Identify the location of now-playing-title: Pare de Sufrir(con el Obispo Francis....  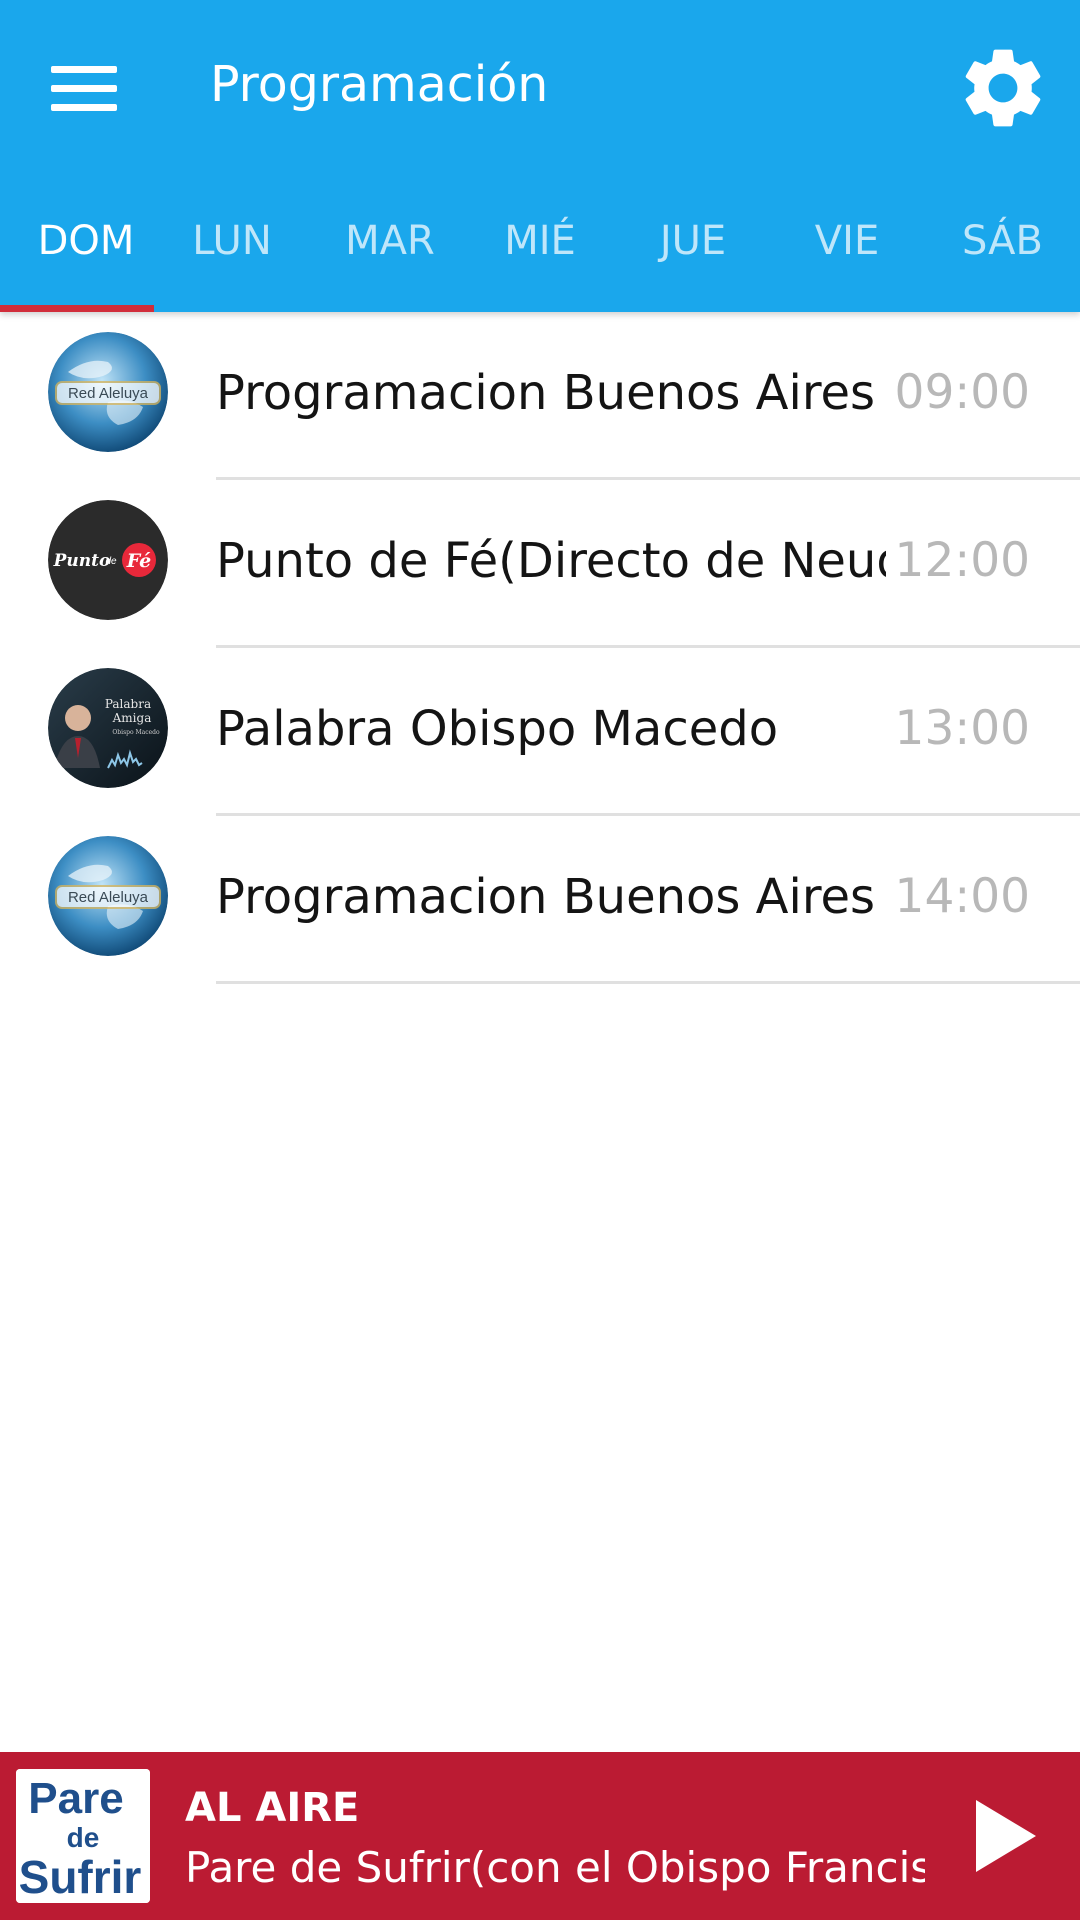
(555, 1867).